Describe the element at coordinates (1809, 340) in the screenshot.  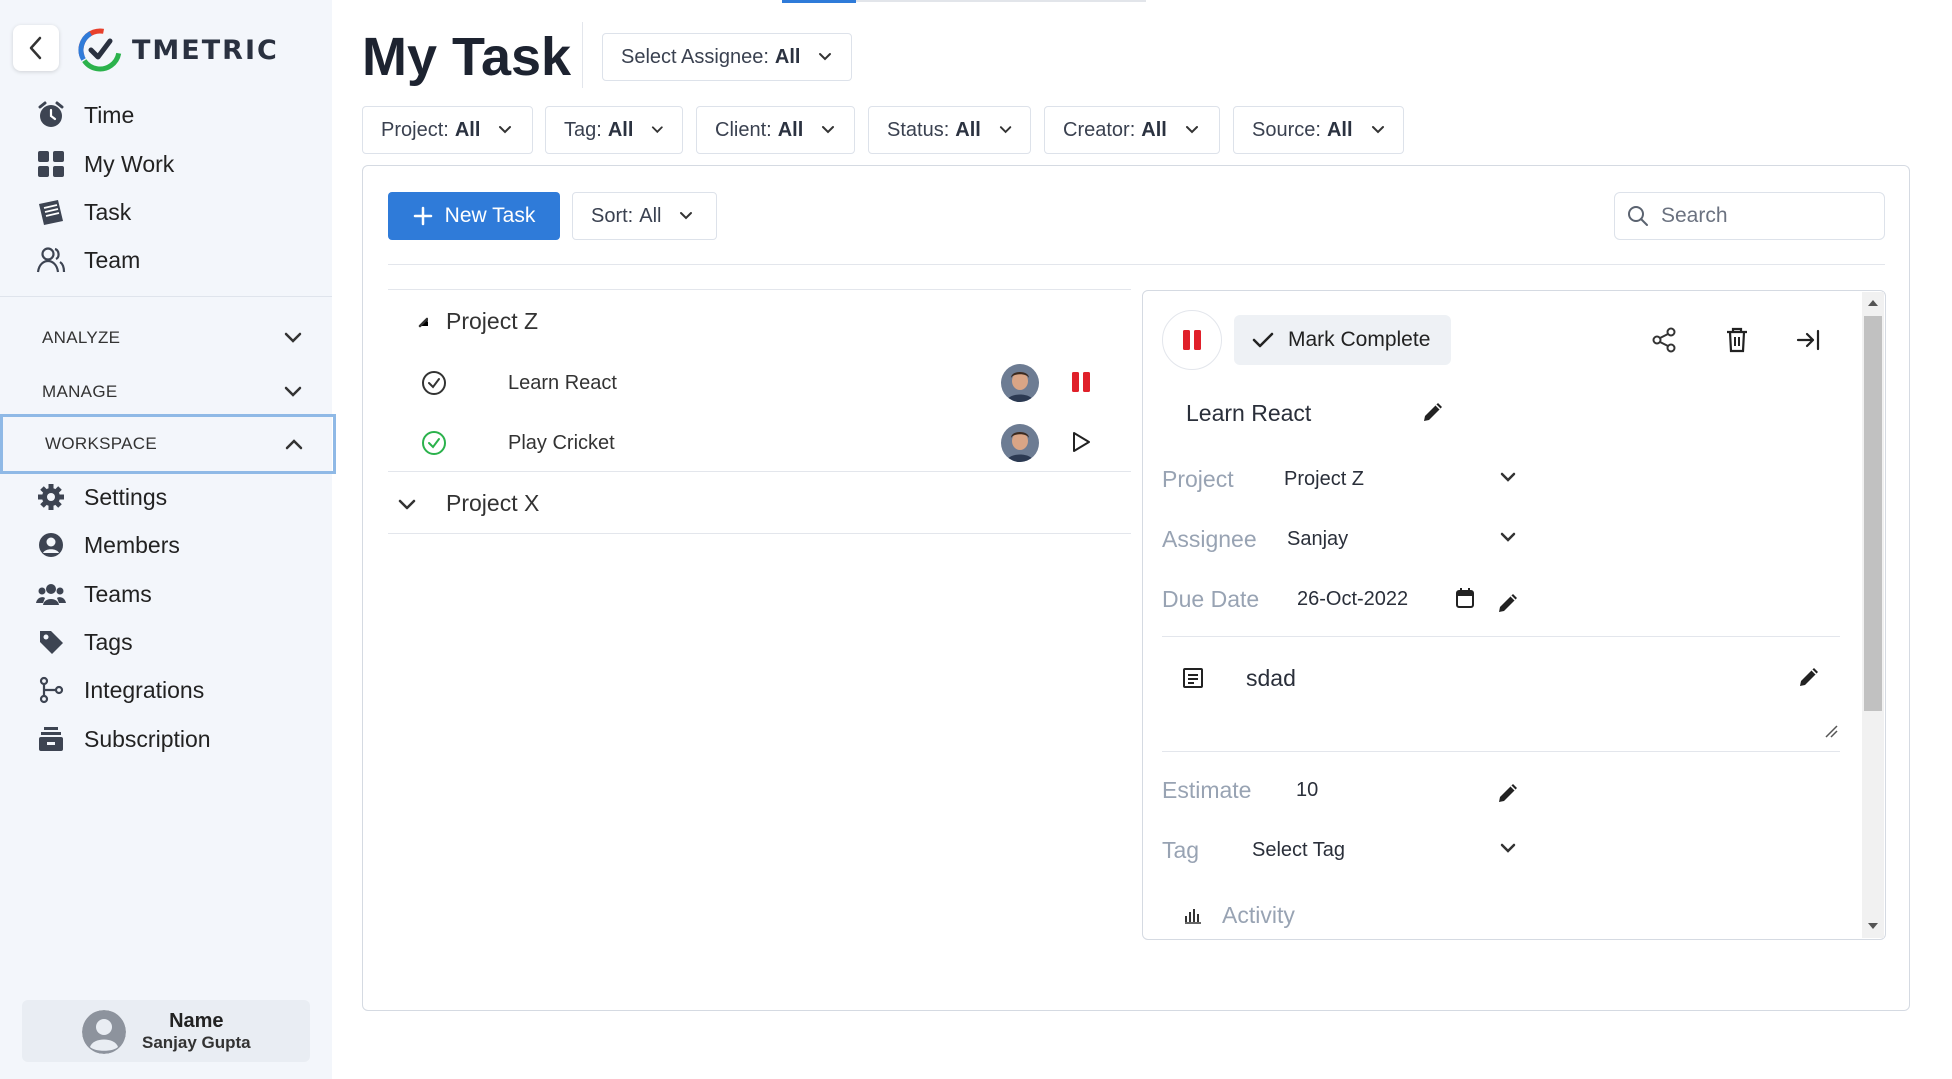
I see `collapse-panel-icon` at that location.